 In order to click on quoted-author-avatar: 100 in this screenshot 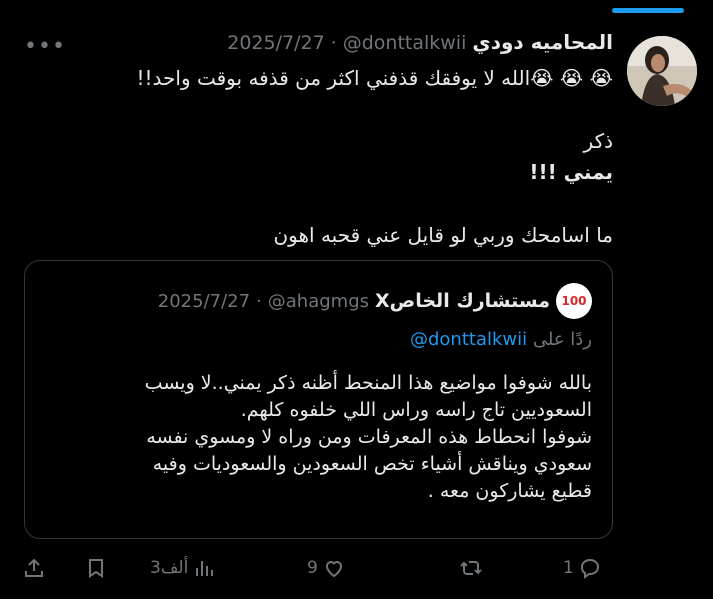, I will do `click(574, 301)`.